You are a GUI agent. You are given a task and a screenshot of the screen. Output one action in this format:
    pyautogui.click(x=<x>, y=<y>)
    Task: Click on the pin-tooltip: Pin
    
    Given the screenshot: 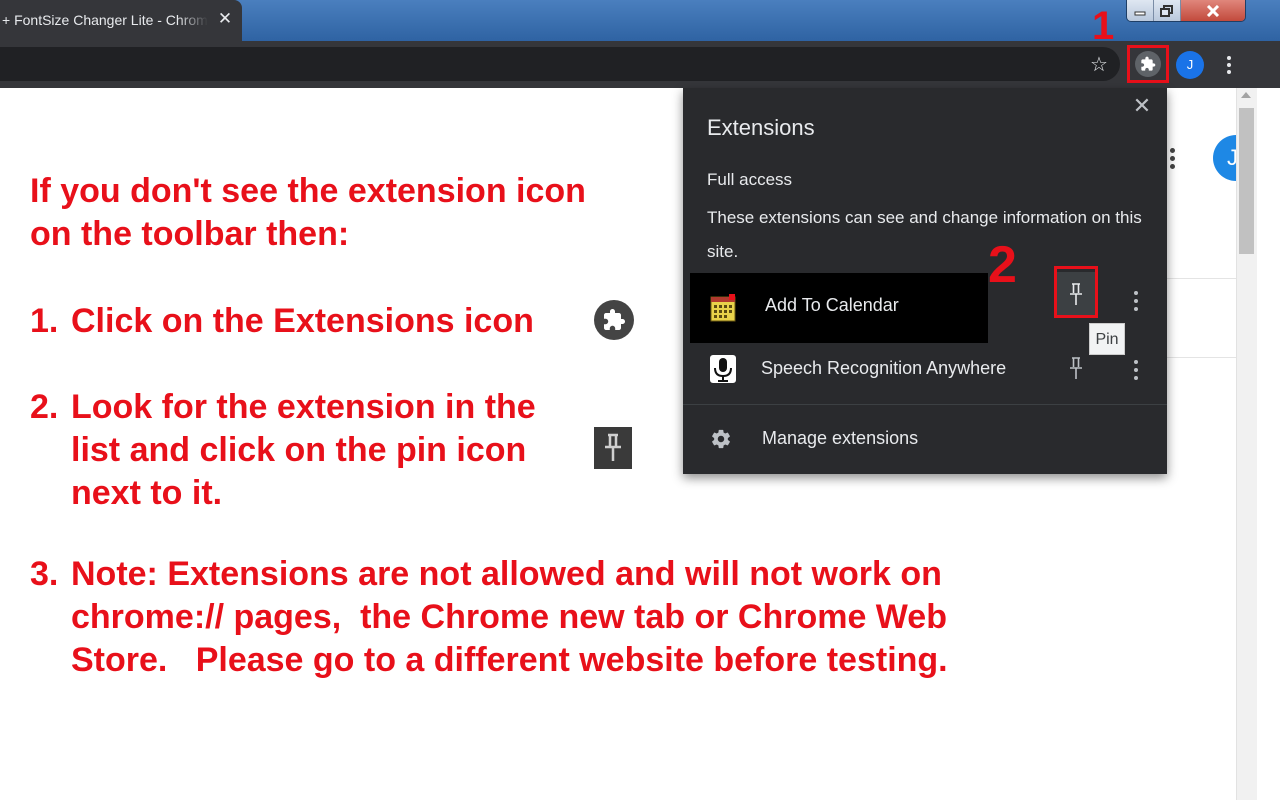 What is the action you would take?
    pyautogui.click(x=1107, y=339)
    